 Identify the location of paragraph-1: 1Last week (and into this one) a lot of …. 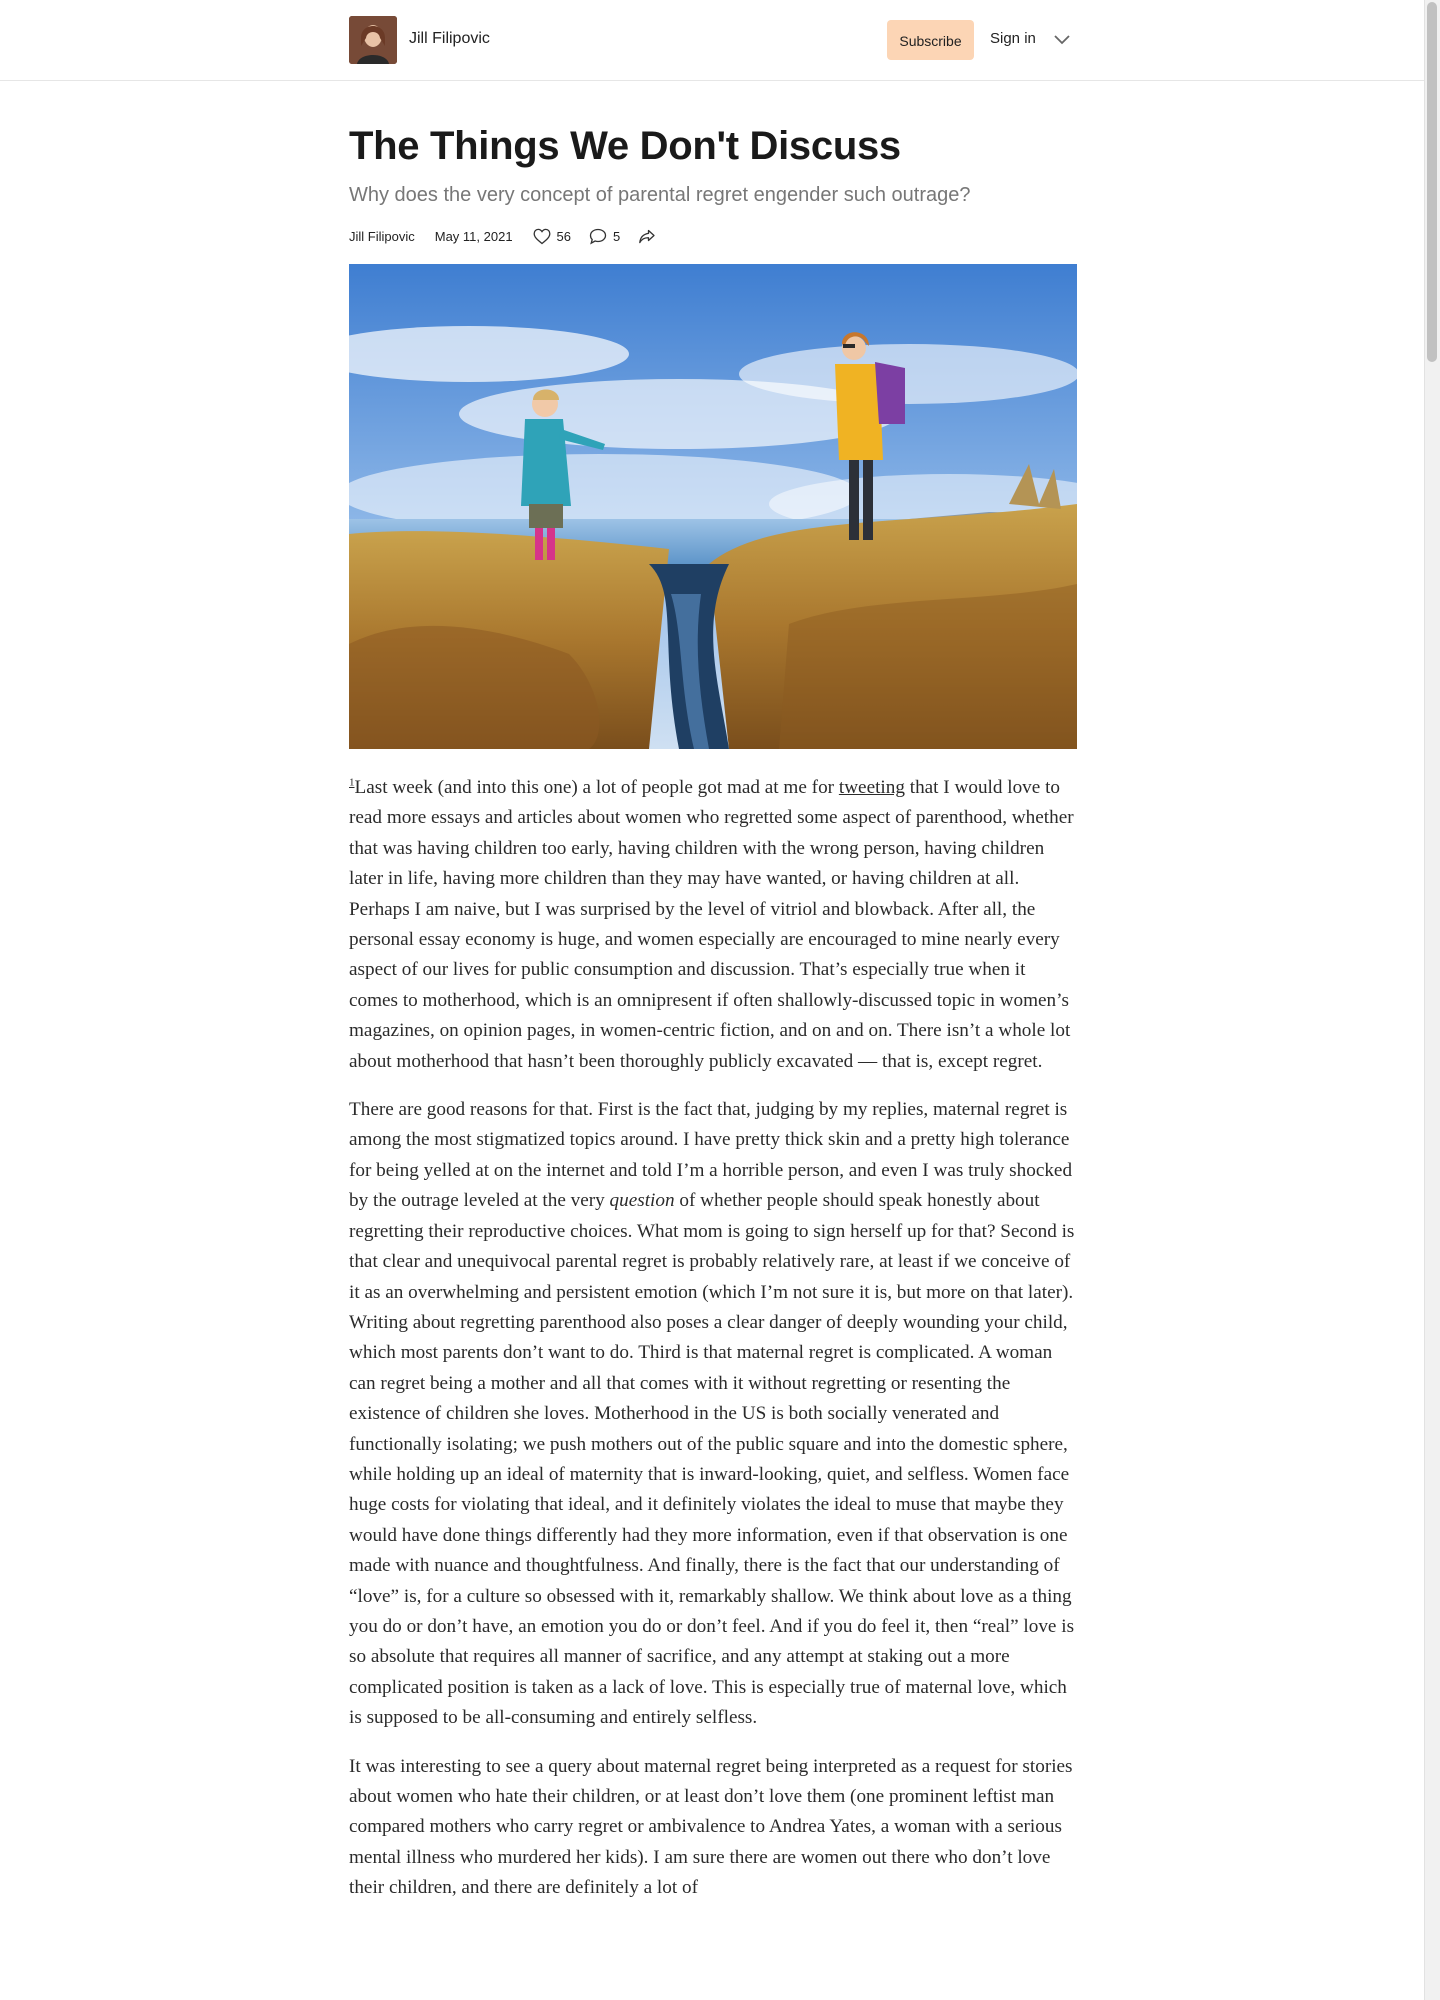
(714, 925).